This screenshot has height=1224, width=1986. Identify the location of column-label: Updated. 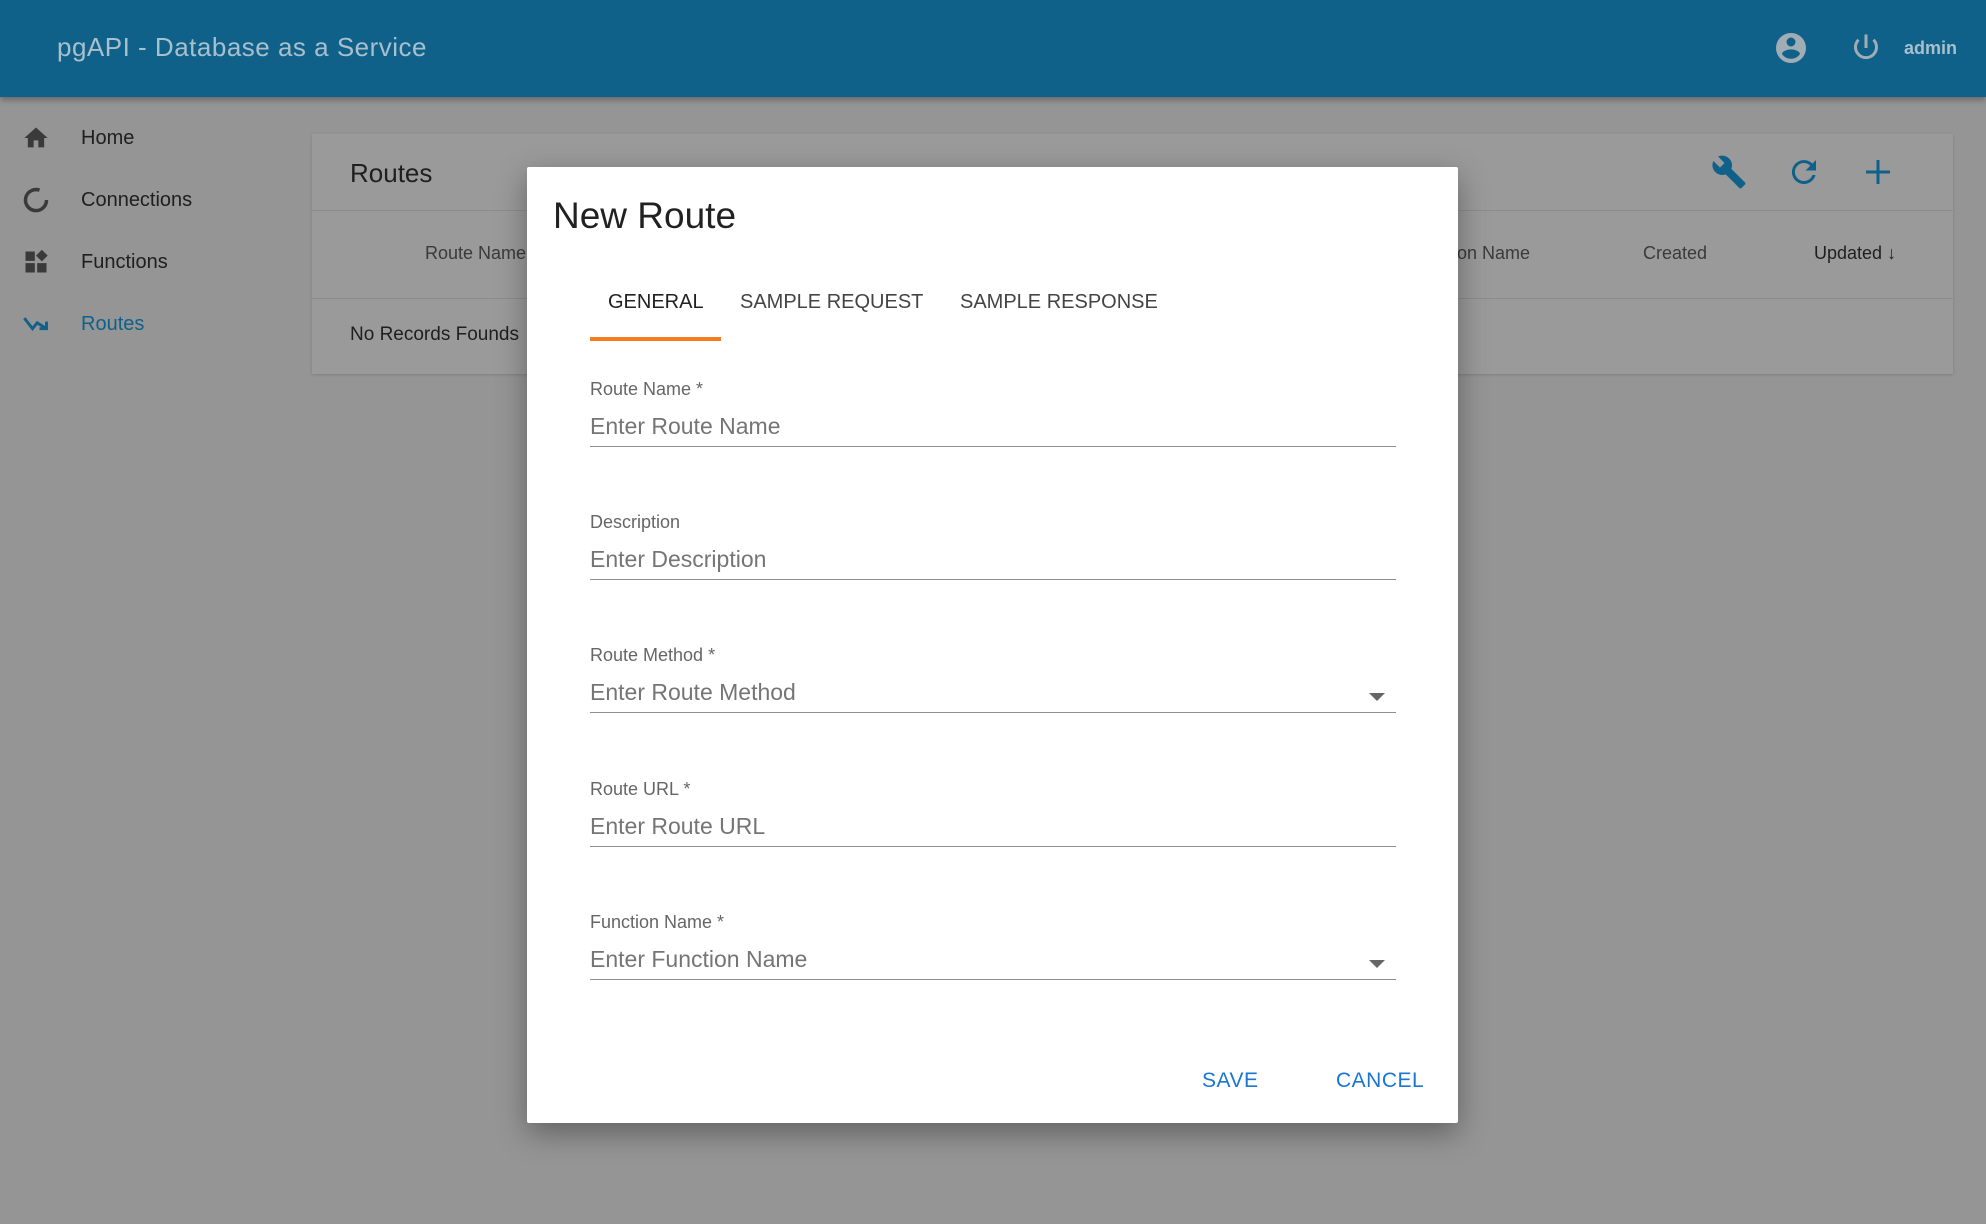
(1848, 253).